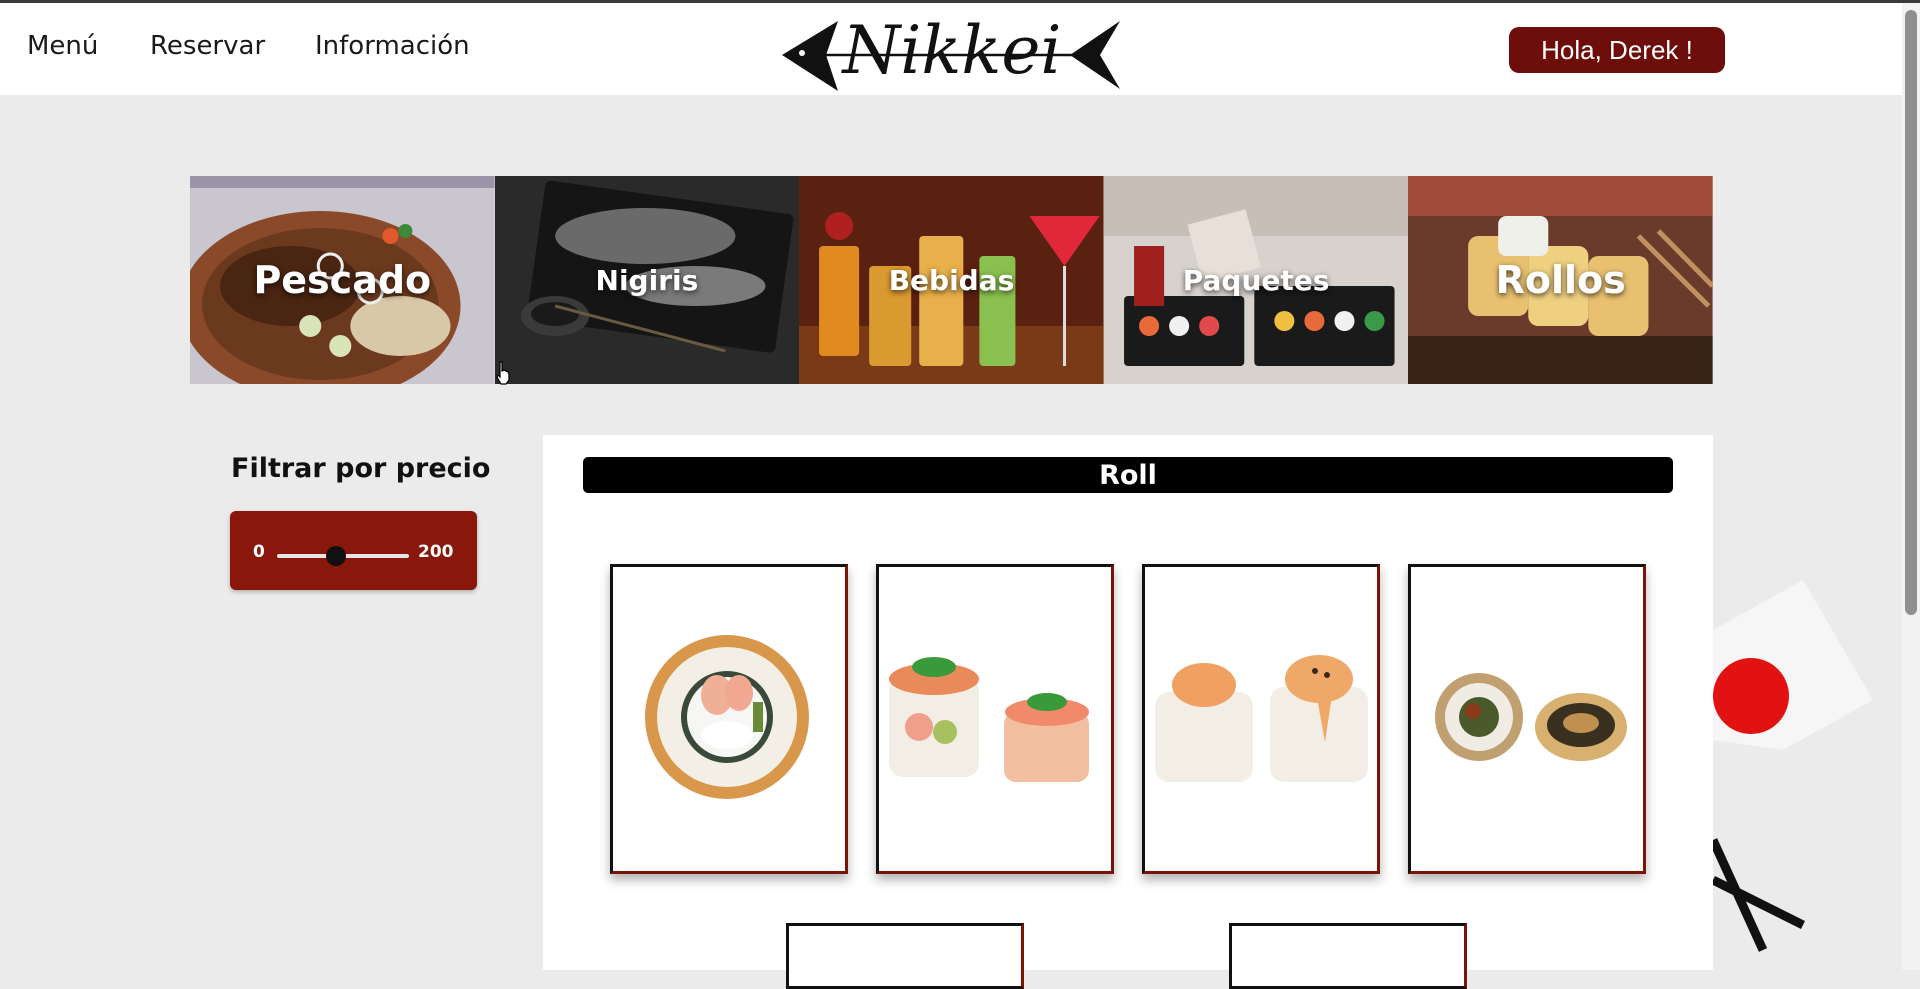 The image size is (1920, 989). I want to click on category-label: Paquetes, so click(1256, 280).